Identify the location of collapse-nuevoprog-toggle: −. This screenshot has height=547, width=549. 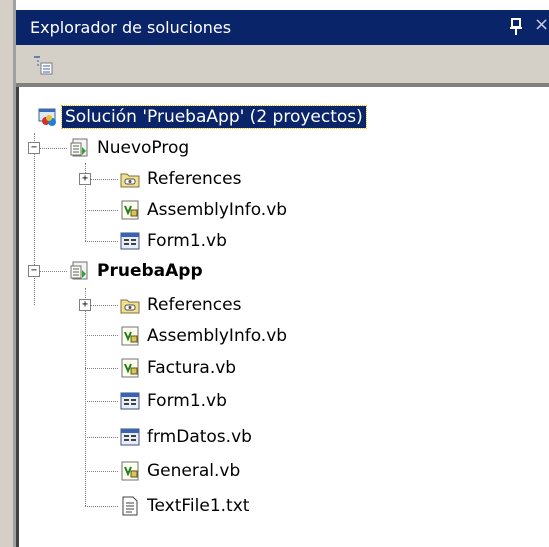
(34, 148).